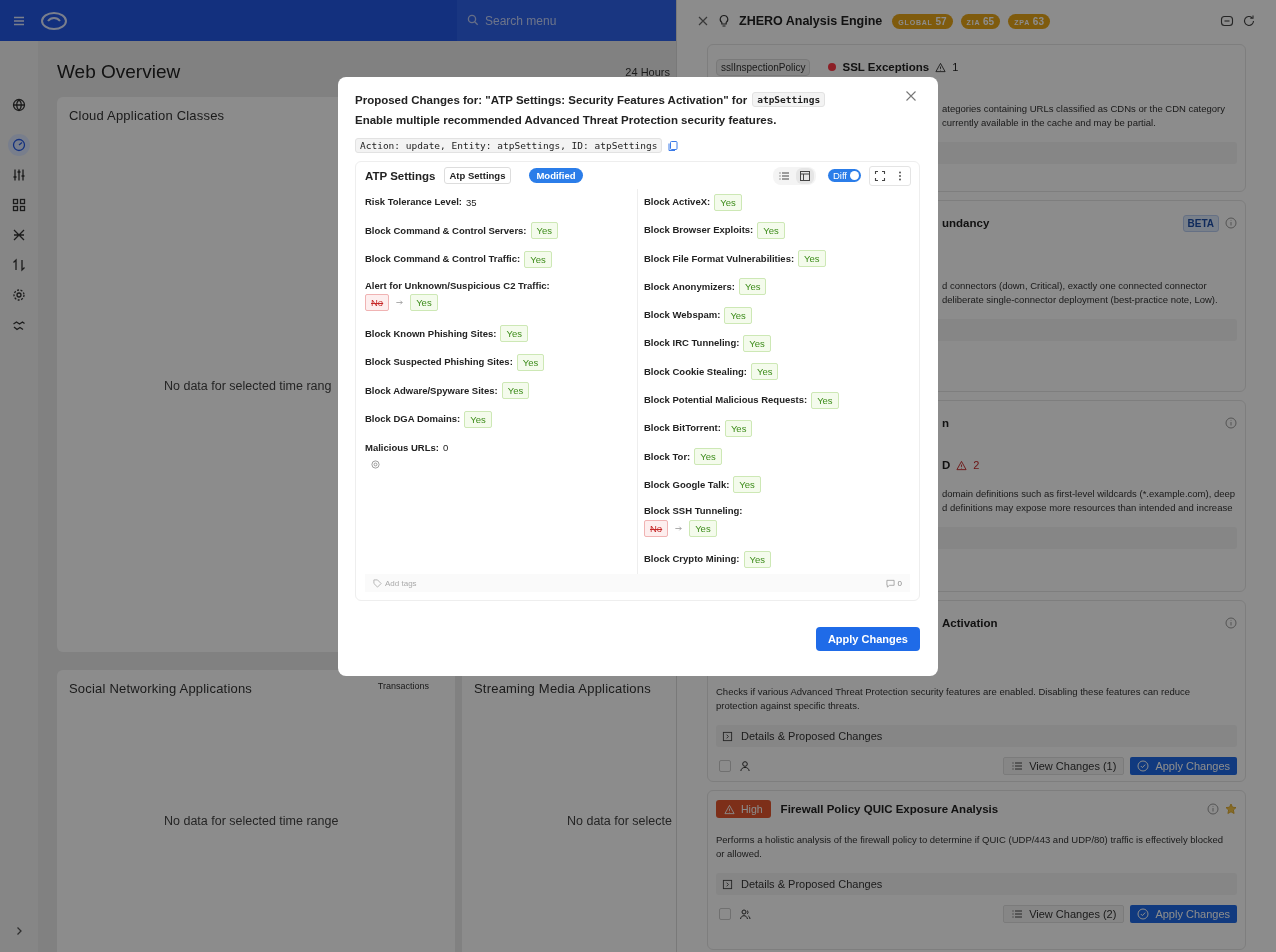  Describe the element at coordinates (693, 511) in the screenshot. I see `field-label: Block SSH Tunneling:` at that location.